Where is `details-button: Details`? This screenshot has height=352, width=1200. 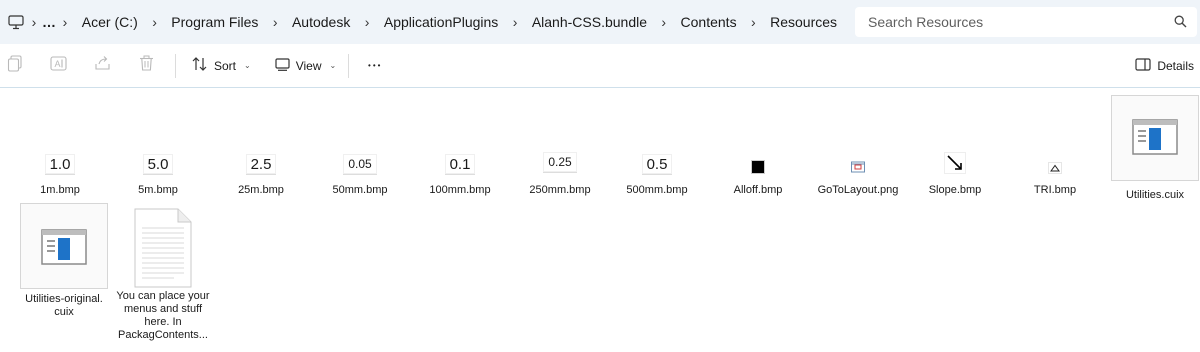
details-button: Details is located at coordinates (1164, 66).